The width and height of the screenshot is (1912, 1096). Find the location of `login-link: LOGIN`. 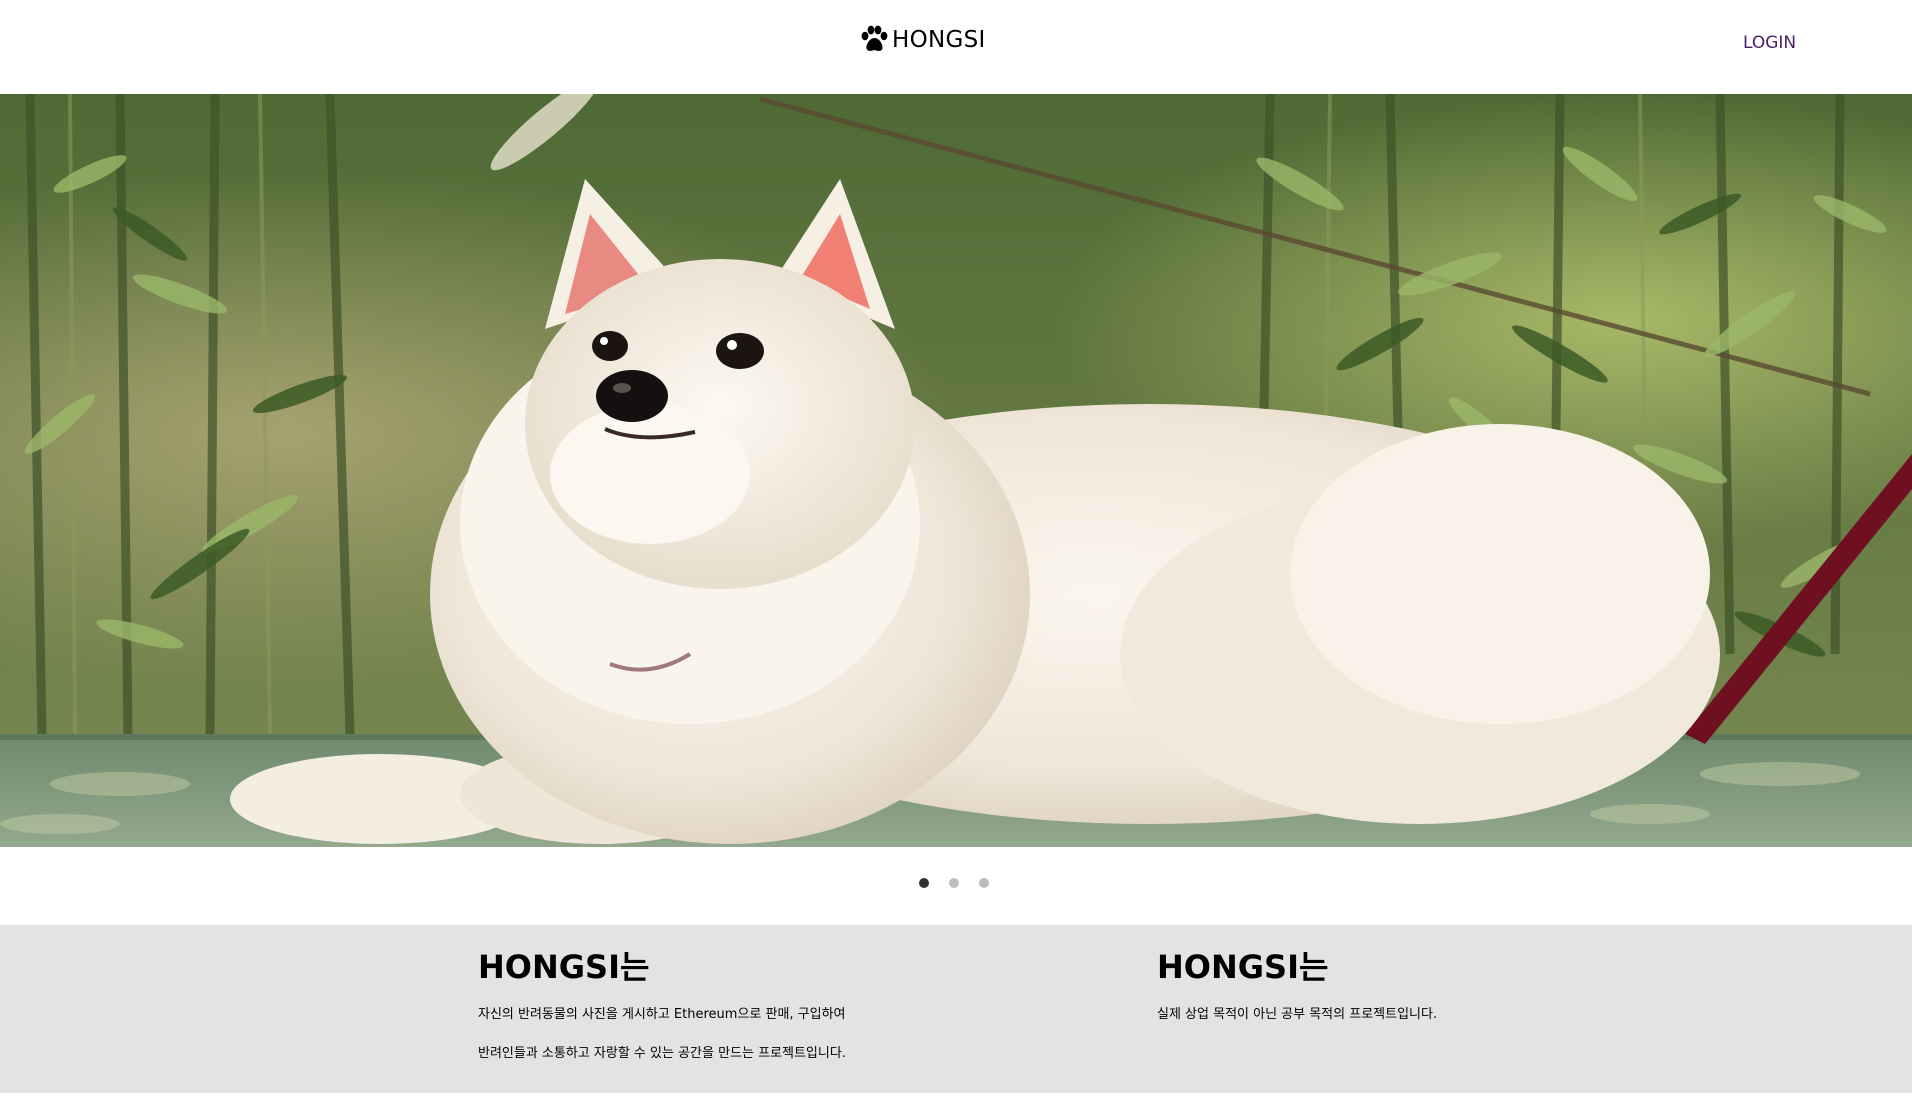

login-link: LOGIN is located at coordinates (1769, 43).